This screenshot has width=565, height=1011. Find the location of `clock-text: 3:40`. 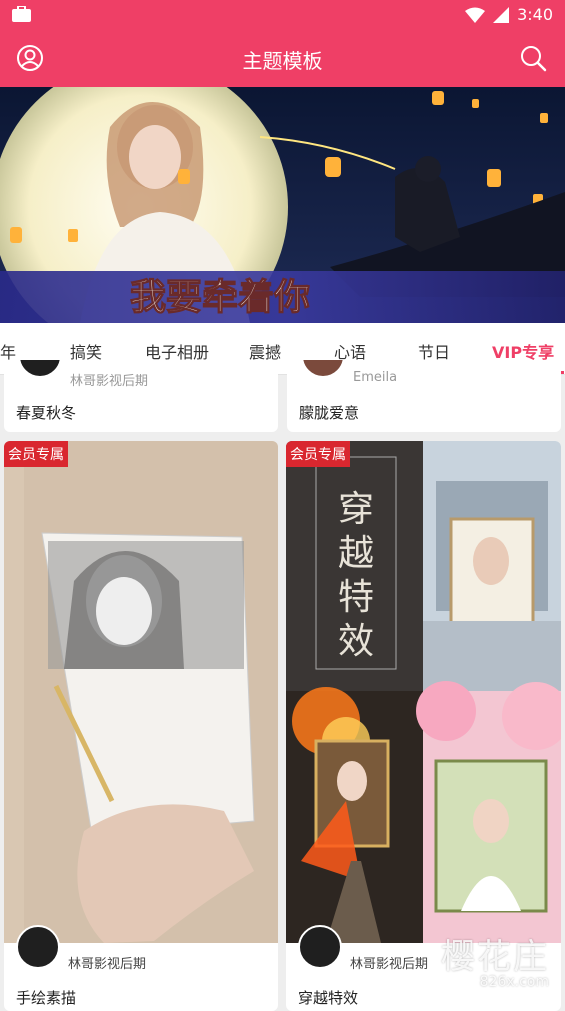

clock-text: 3:40 is located at coordinates (535, 14).